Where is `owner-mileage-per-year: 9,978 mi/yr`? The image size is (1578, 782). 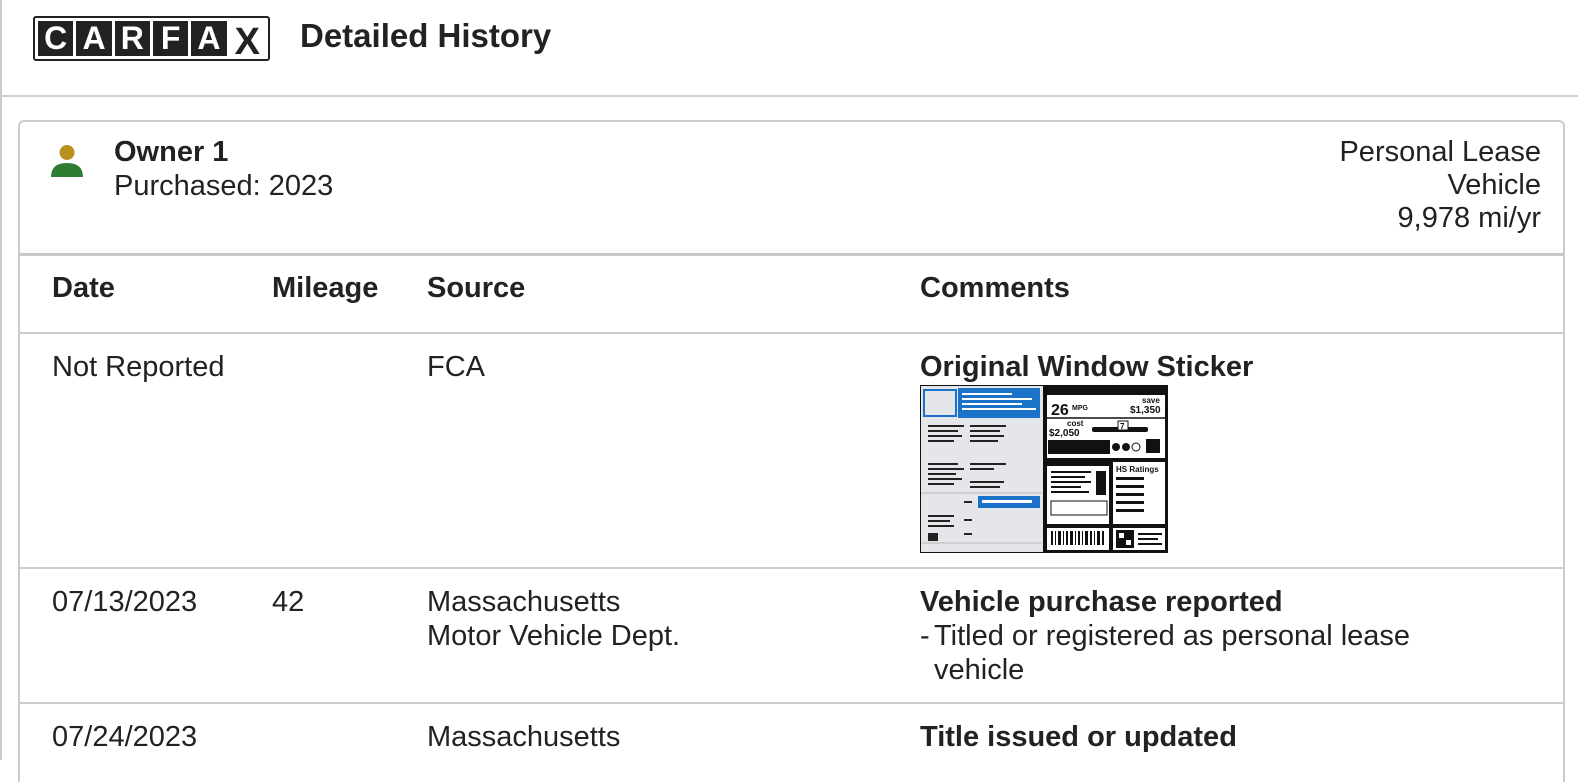
owner-mileage-per-year: 9,978 mi/yr is located at coordinates (1469, 218).